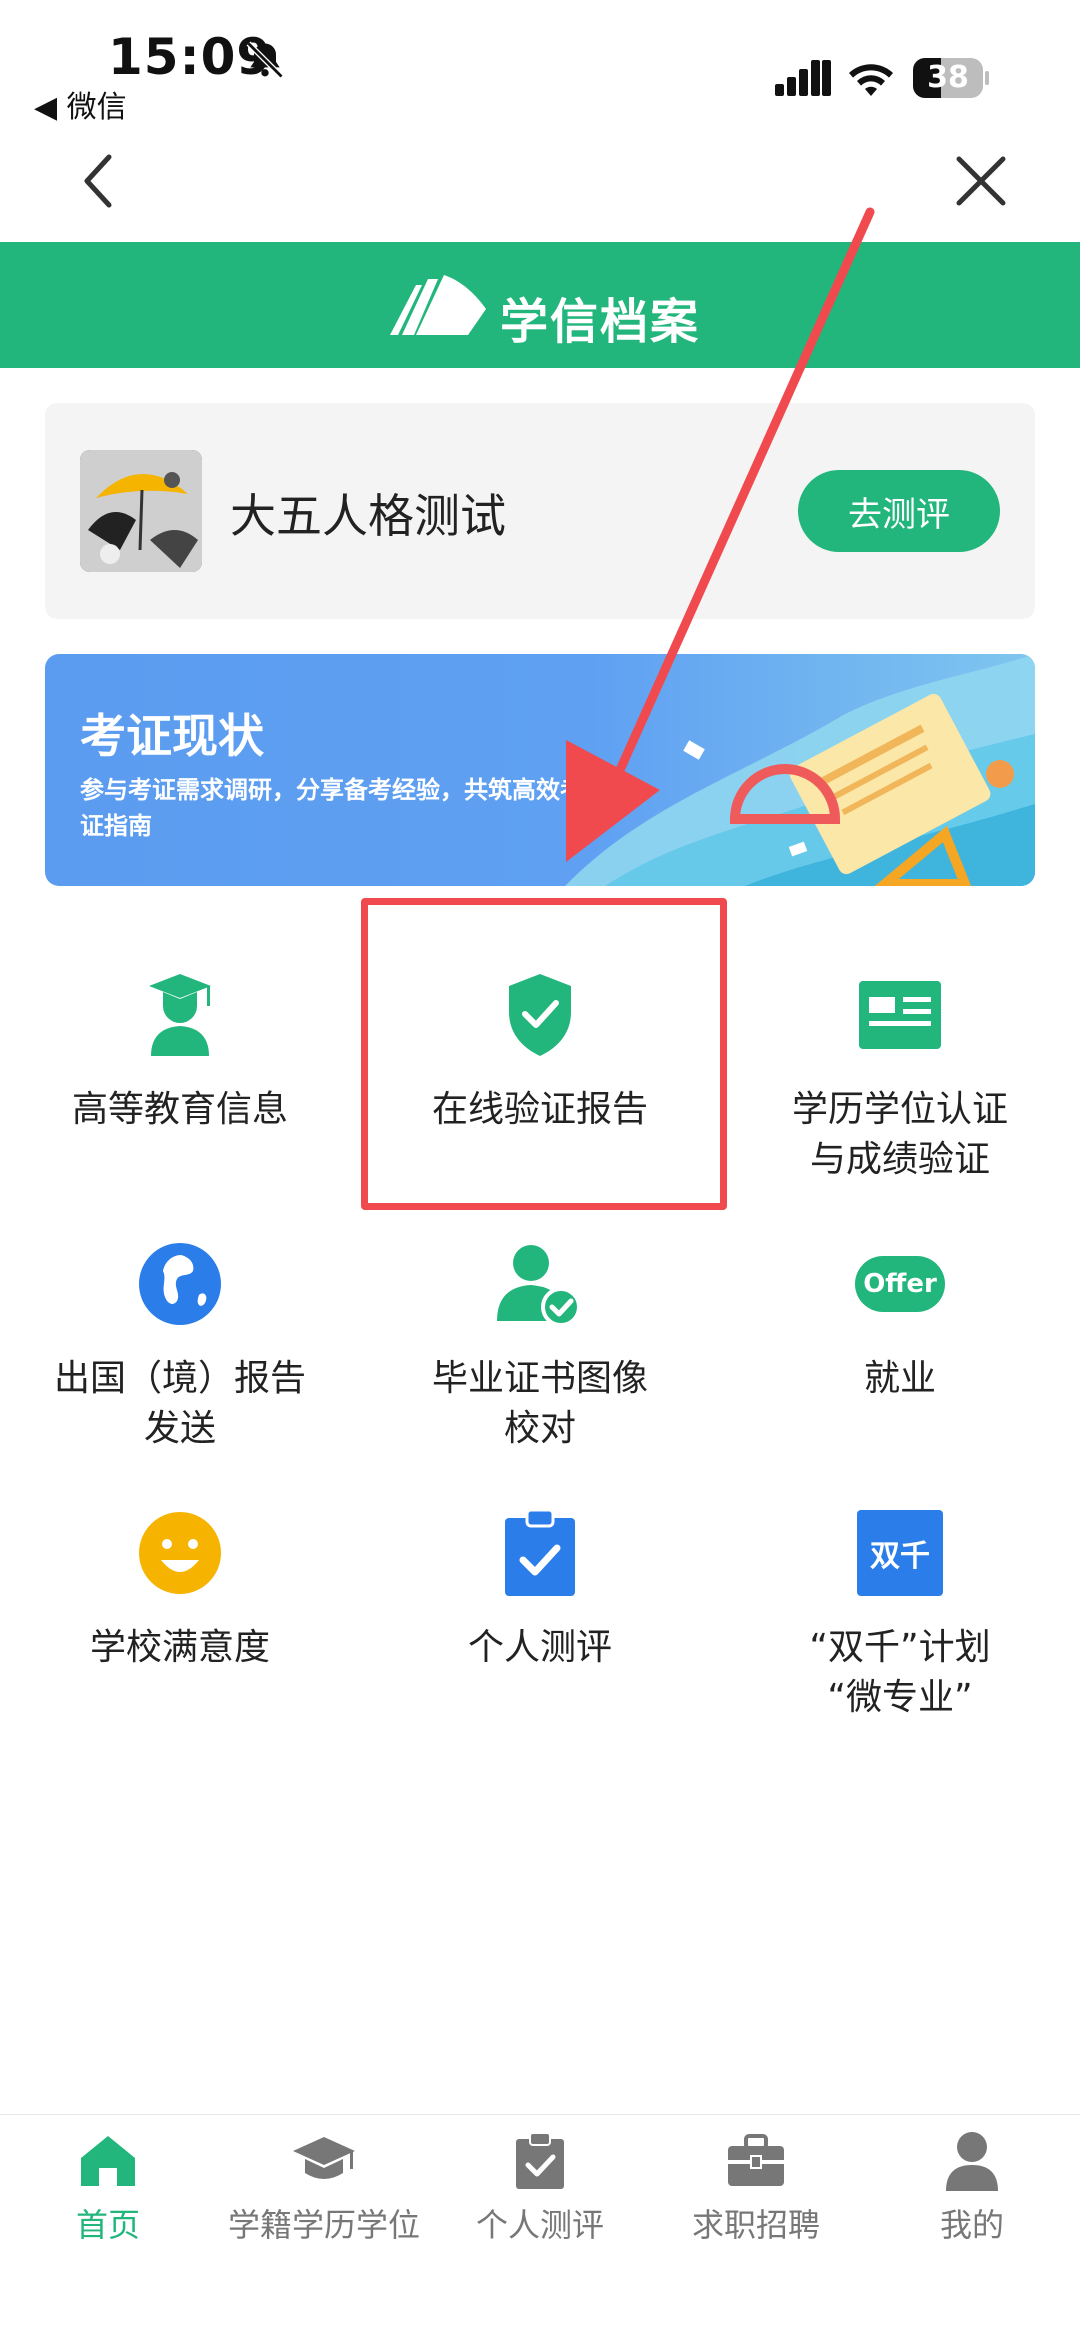 Image resolution: width=1080 pixels, height=2341 pixels. What do you see at coordinates (871, 80) in the screenshot?
I see `wifi-icon` at bounding box center [871, 80].